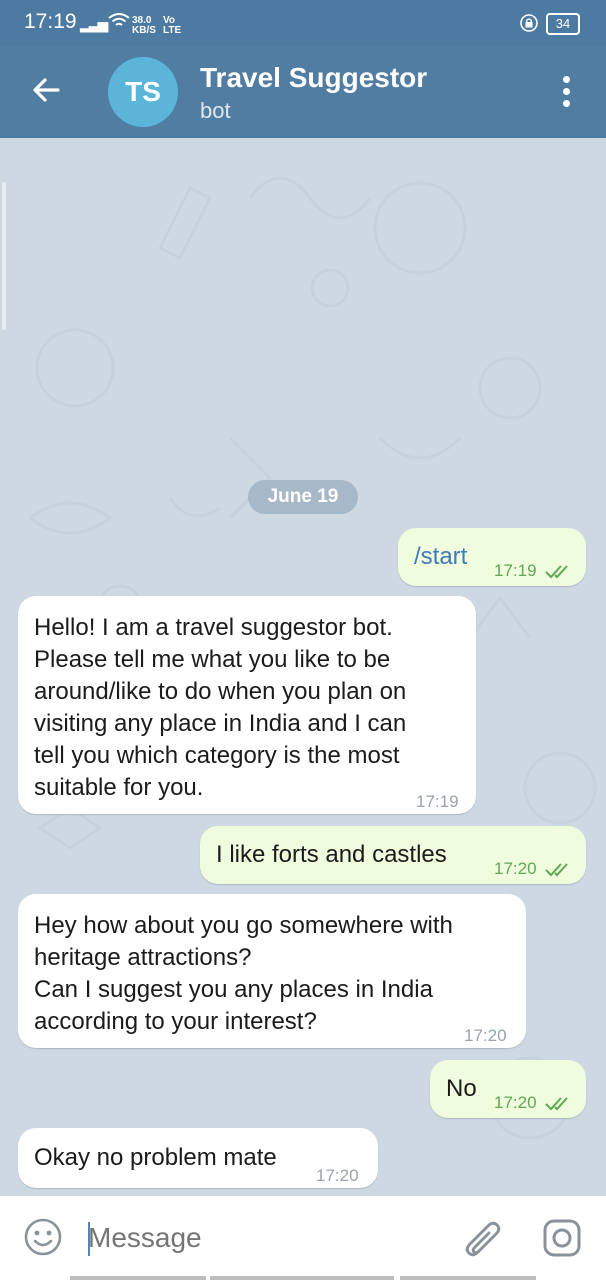  I want to click on chat-subtitle: bot, so click(215, 110).